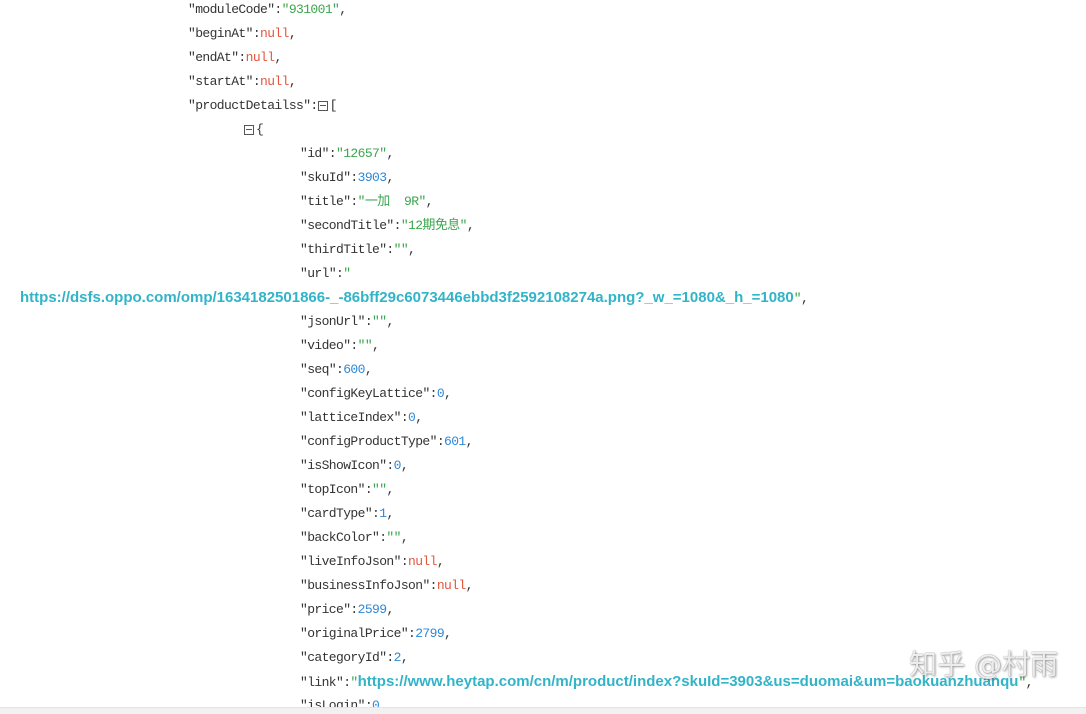 This screenshot has height=714, width=1086. I want to click on json-key: liveInfoJson, so click(354, 561).